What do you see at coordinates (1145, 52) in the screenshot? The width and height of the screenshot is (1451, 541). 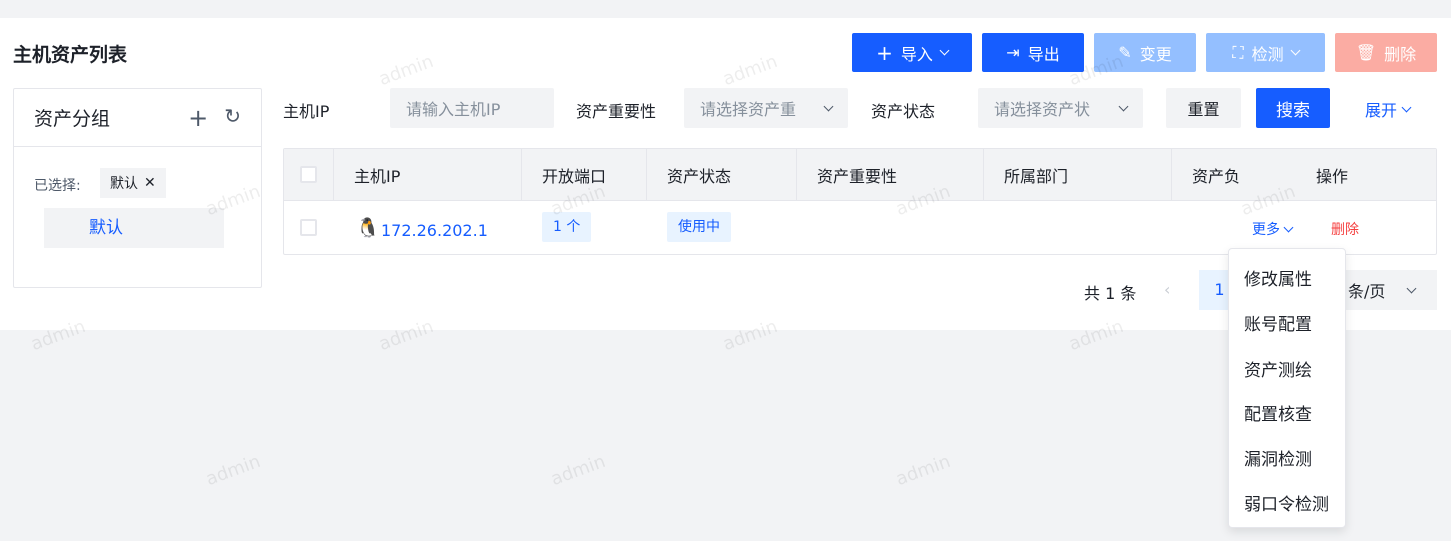 I see `change-button: ✎ 变更` at bounding box center [1145, 52].